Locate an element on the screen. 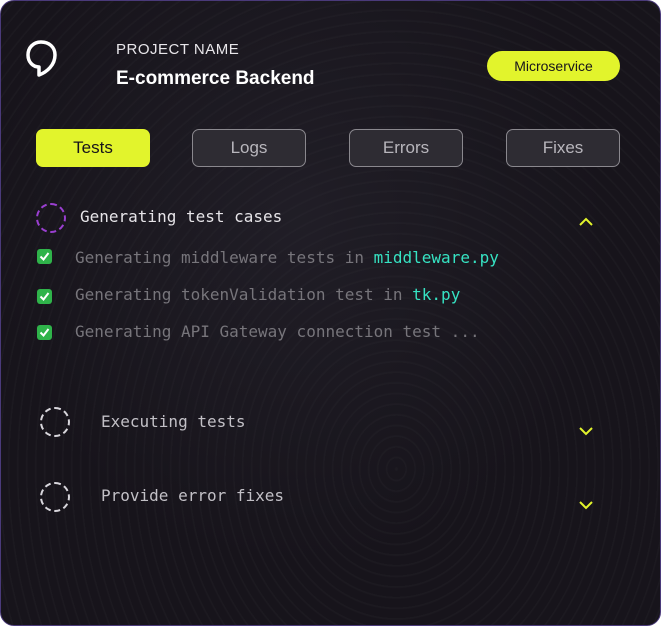 The image size is (661, 626). item-text: Generating tokenValidation test in is located at coordinates (244, 294).